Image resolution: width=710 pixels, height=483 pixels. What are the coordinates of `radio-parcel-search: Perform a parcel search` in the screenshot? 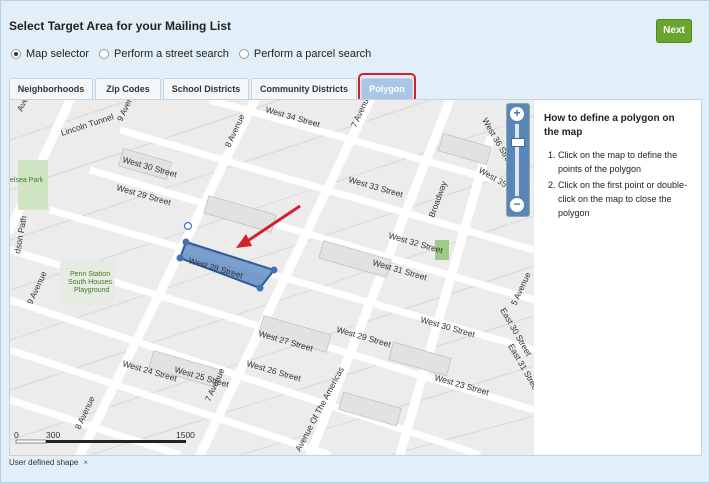 It's located at (305, 54).